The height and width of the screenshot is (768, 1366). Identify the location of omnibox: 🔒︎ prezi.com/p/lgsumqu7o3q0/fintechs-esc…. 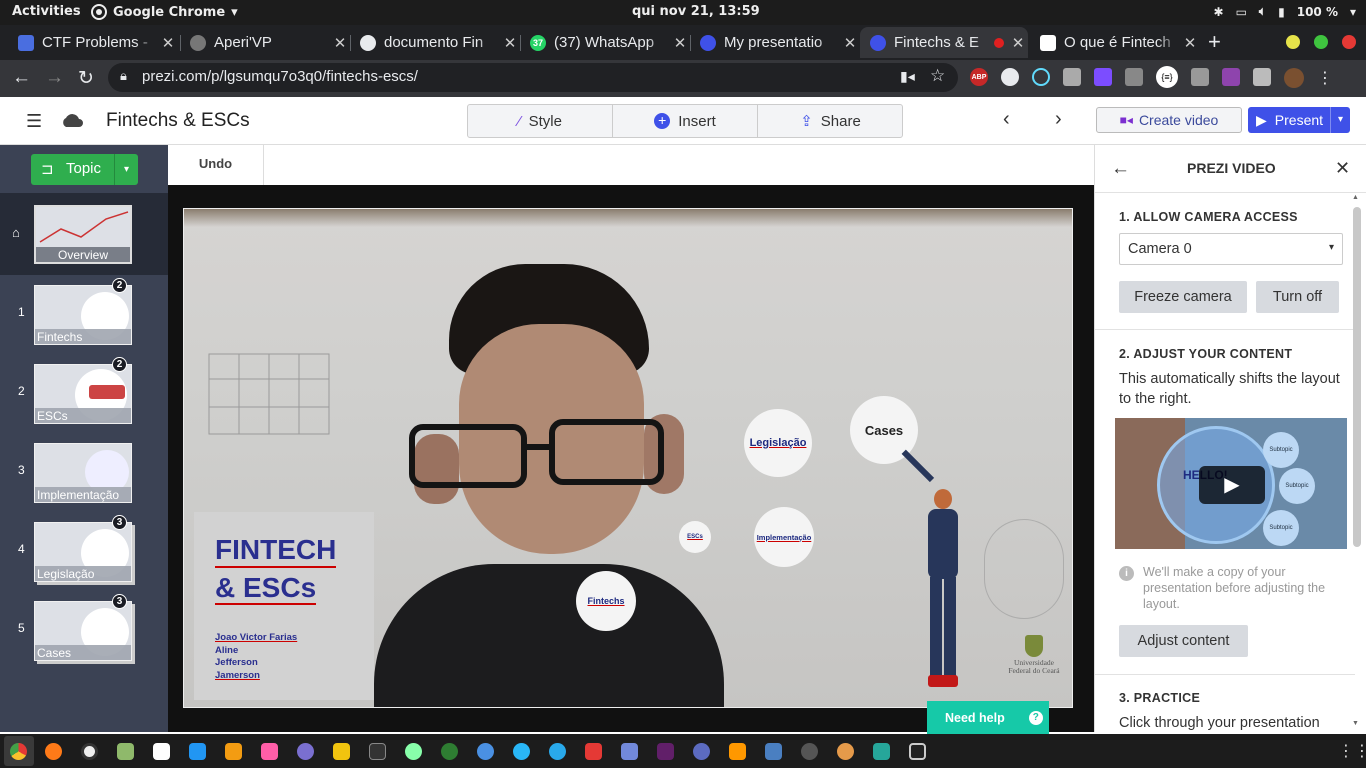
(533, 77).